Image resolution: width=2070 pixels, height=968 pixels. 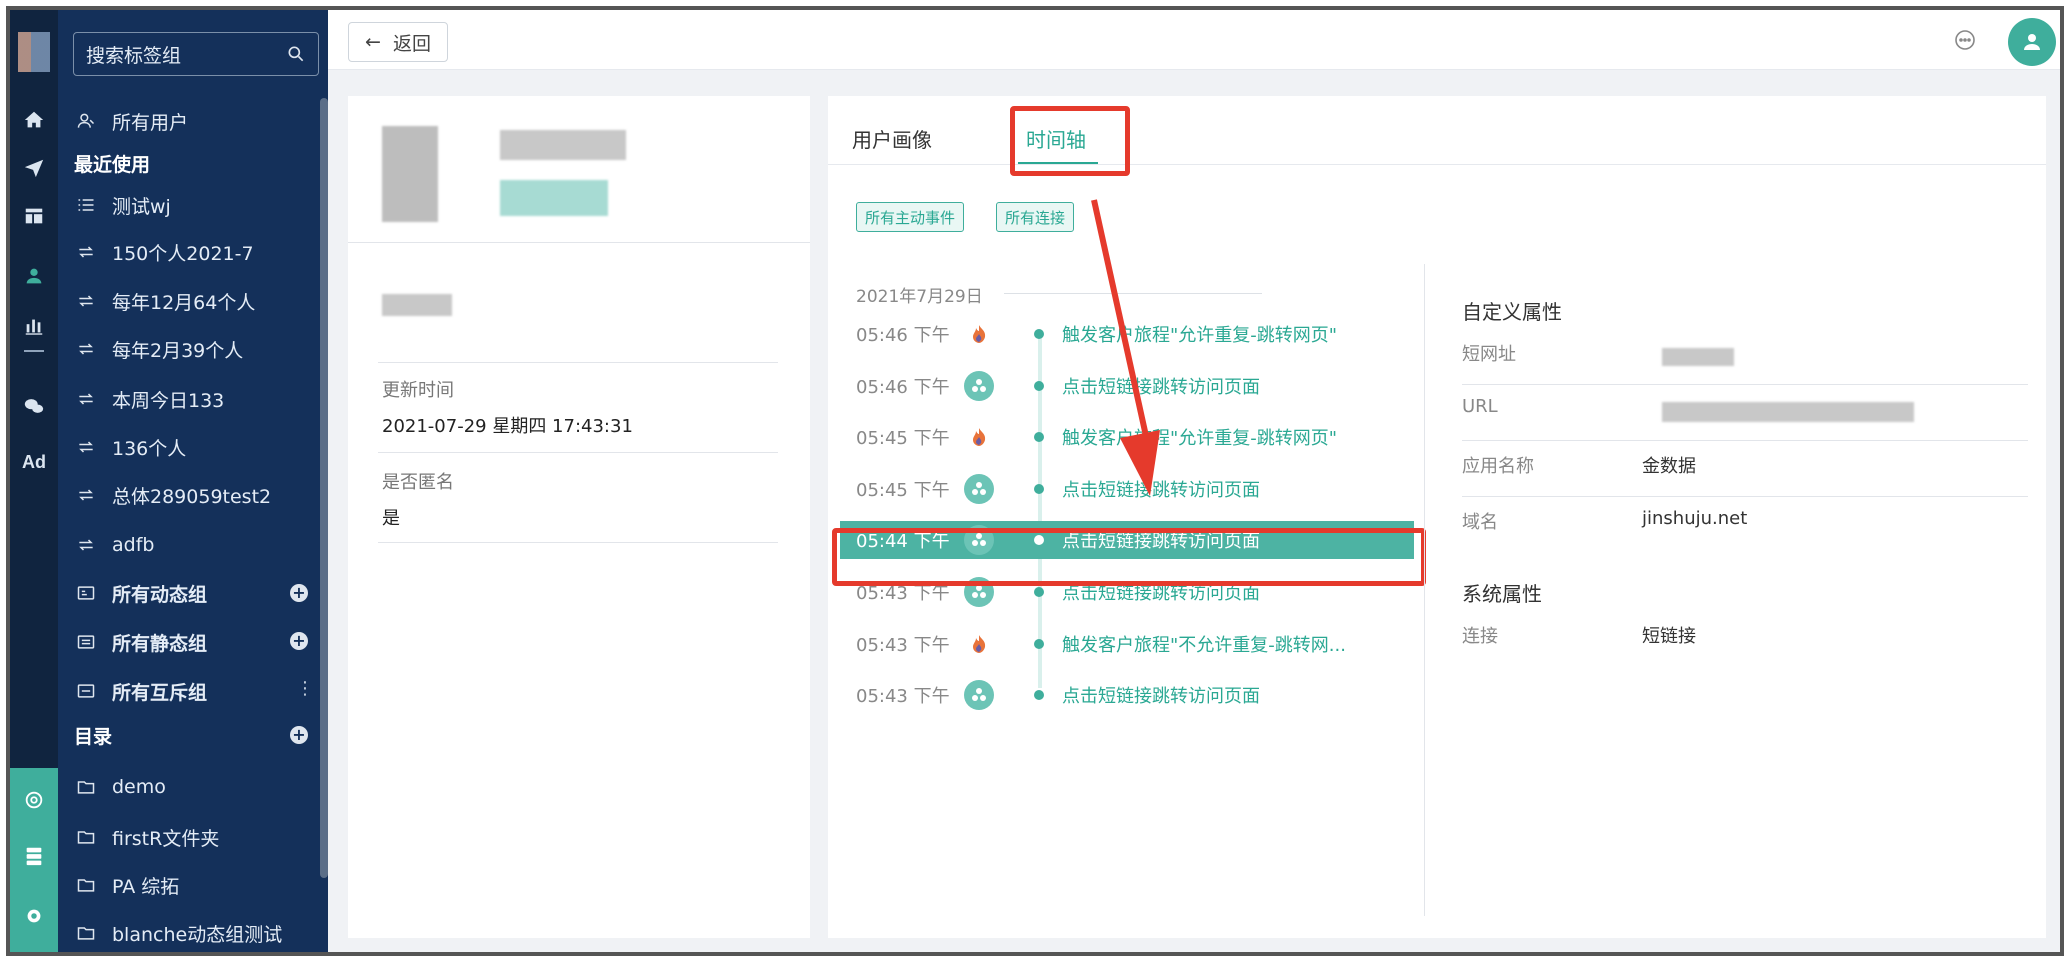 I want to click on sidebar-item-label: 所有动态组, so click(x=160, y=594).